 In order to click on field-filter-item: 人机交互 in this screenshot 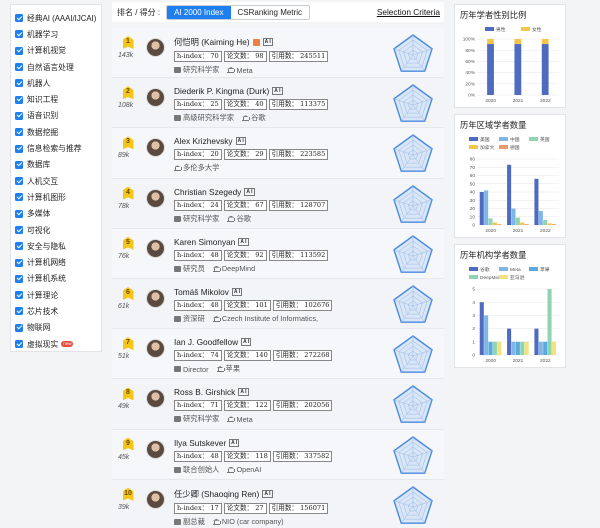, I will do `click(56, 181)`.